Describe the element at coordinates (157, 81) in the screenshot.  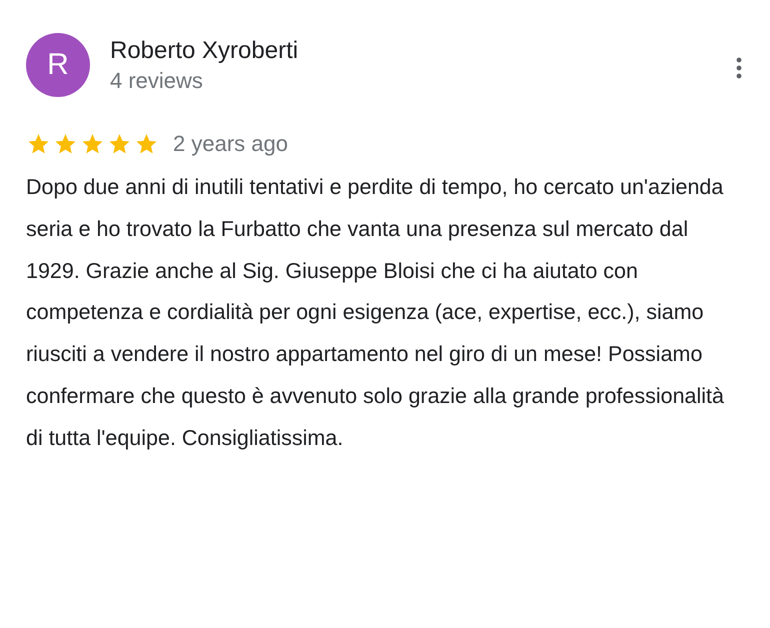
I see `review-count: 4 reviews` at that location.